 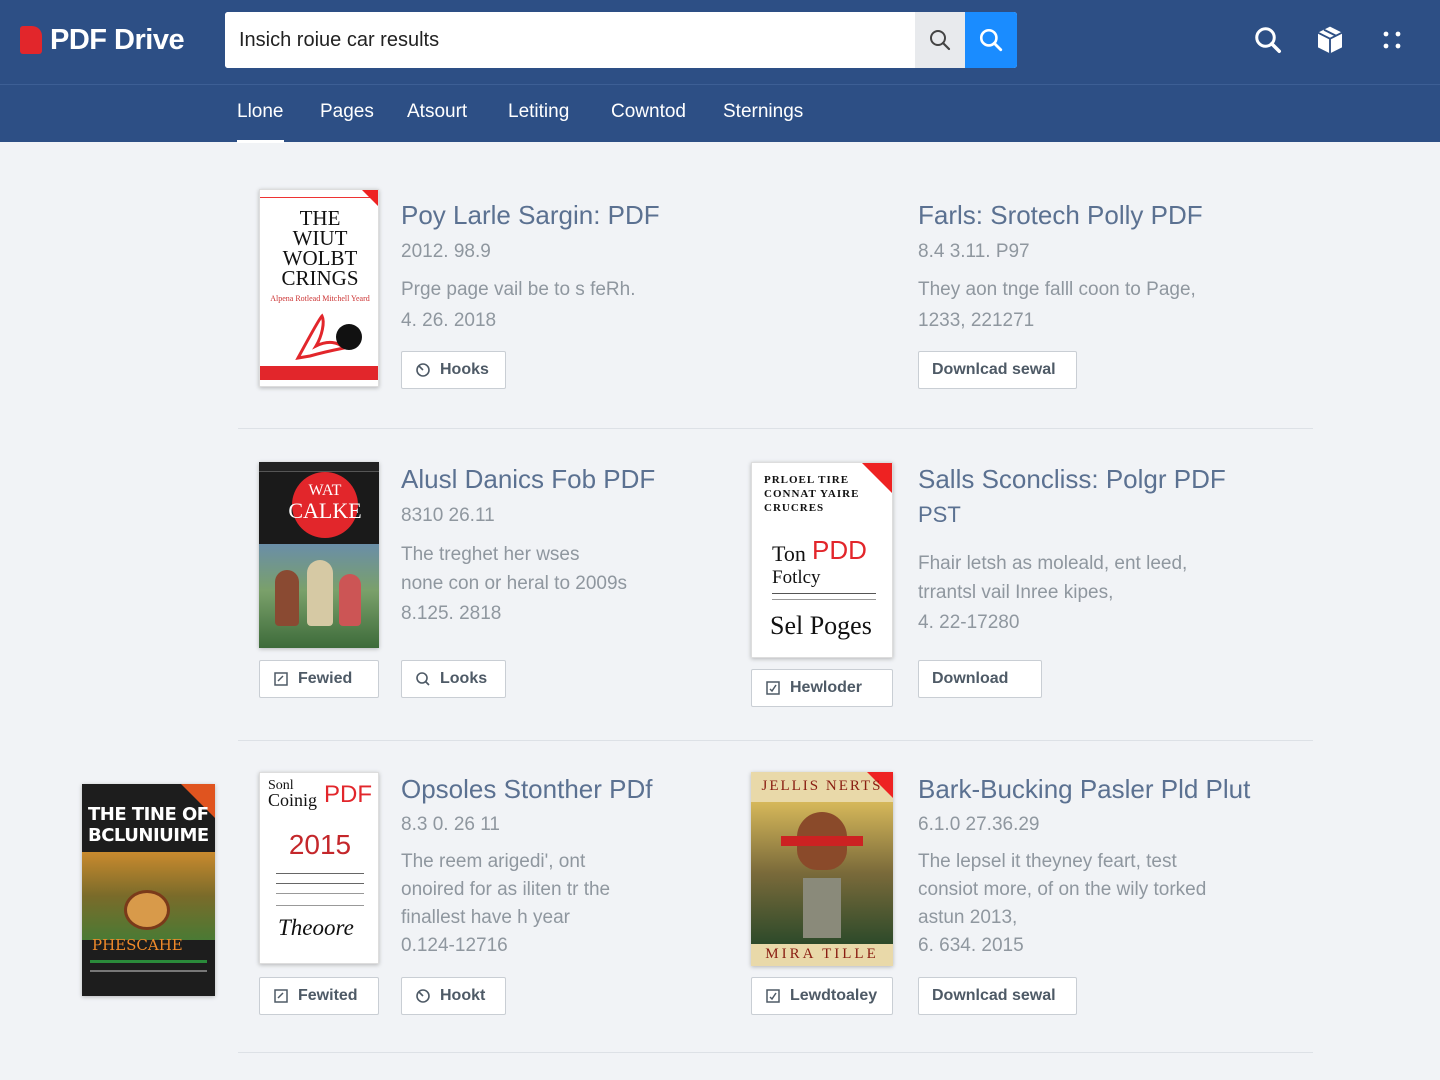 What do you see at coordinates (789, 553) in the screenshot?
I see `cover-3-word: Ton` at bounding box center [789, 553].